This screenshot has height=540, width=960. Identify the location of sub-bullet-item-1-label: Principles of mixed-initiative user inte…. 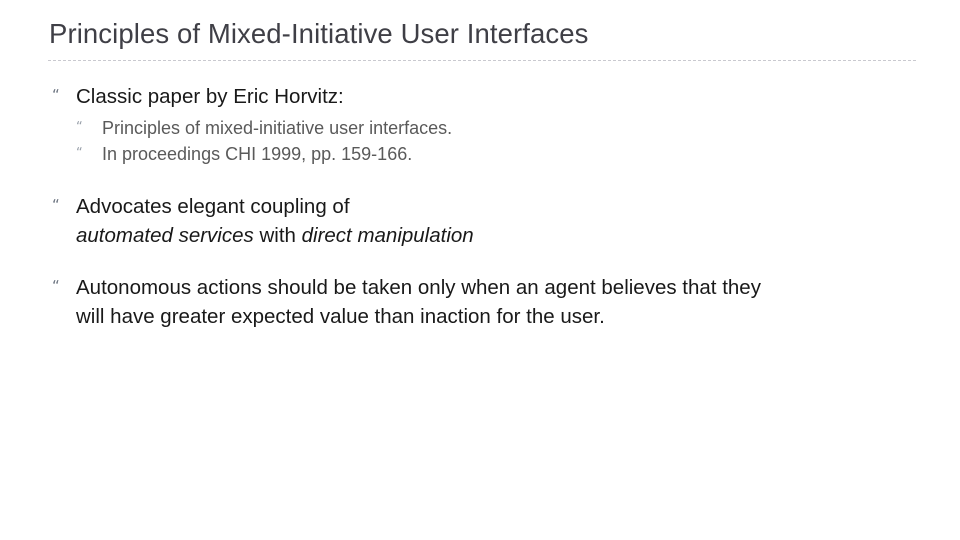
(277, 128).